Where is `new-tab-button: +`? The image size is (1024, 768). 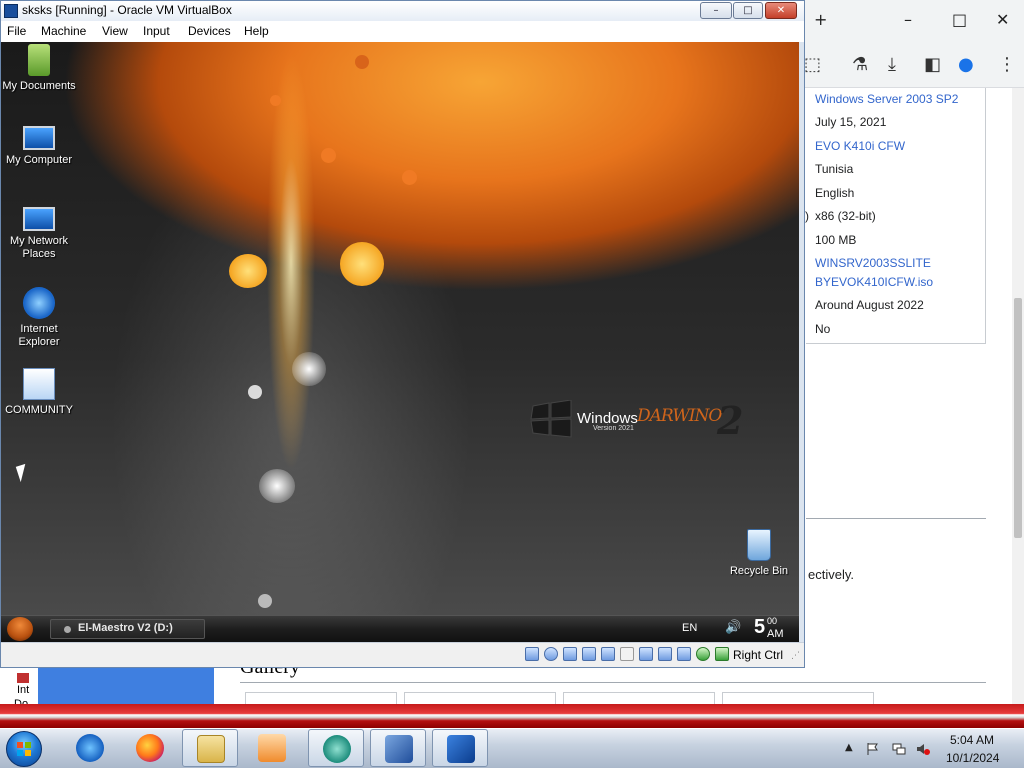 new-tab-button: + is located at coordinates (820, 19).